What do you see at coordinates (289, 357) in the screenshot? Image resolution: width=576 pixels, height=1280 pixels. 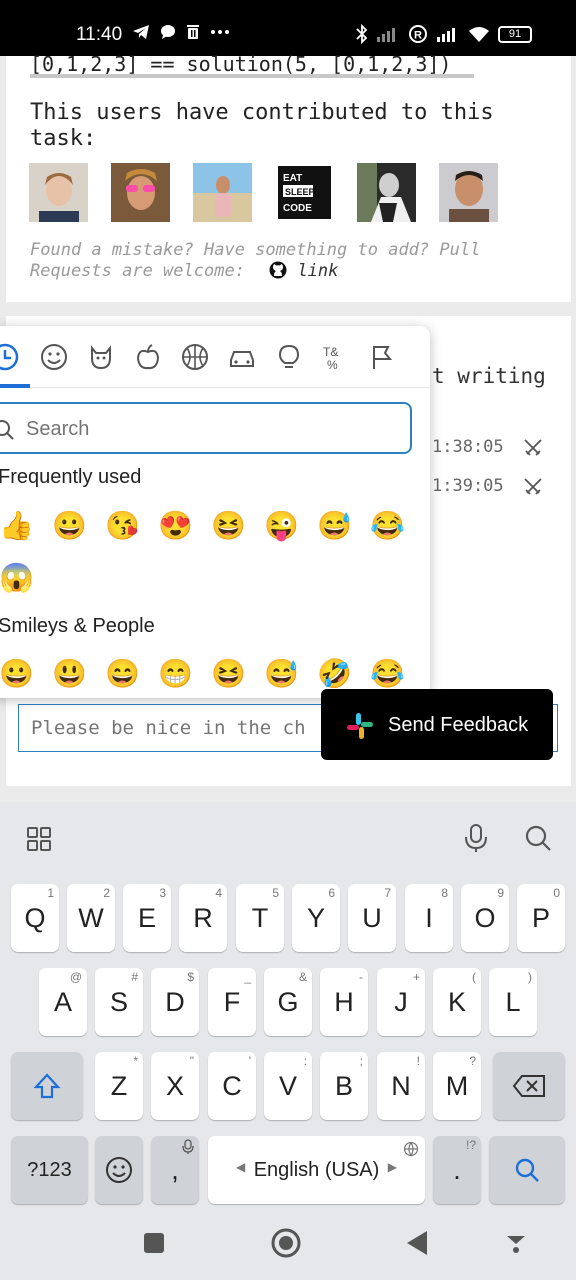 I see `objects-bulb-icon` at bounding box center [289, 357].